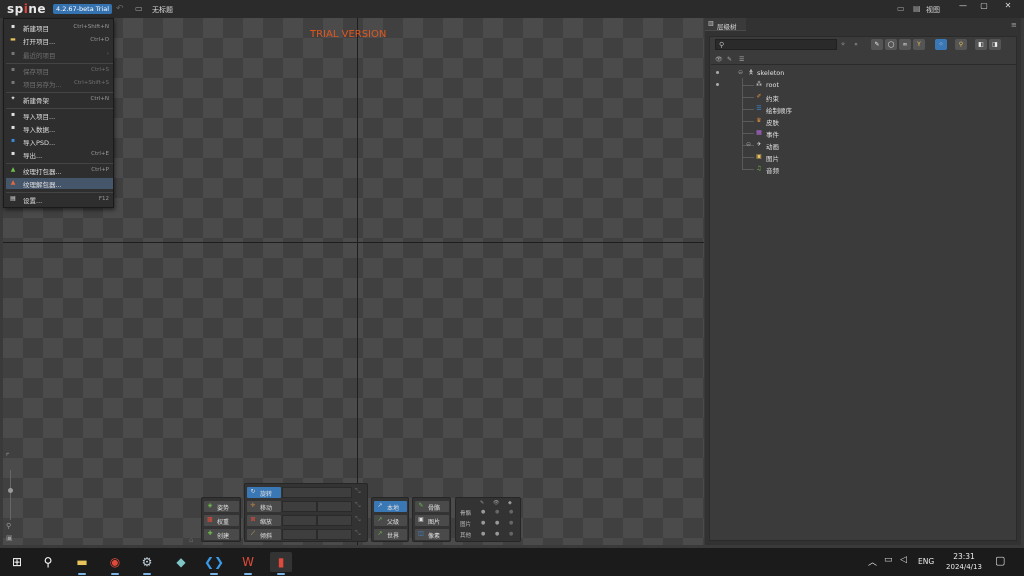  What do you see at coordinates (390, 506) in the screenshot?
I see `local-axes-button: ↗ 本地` at bounding box center [390, 506].